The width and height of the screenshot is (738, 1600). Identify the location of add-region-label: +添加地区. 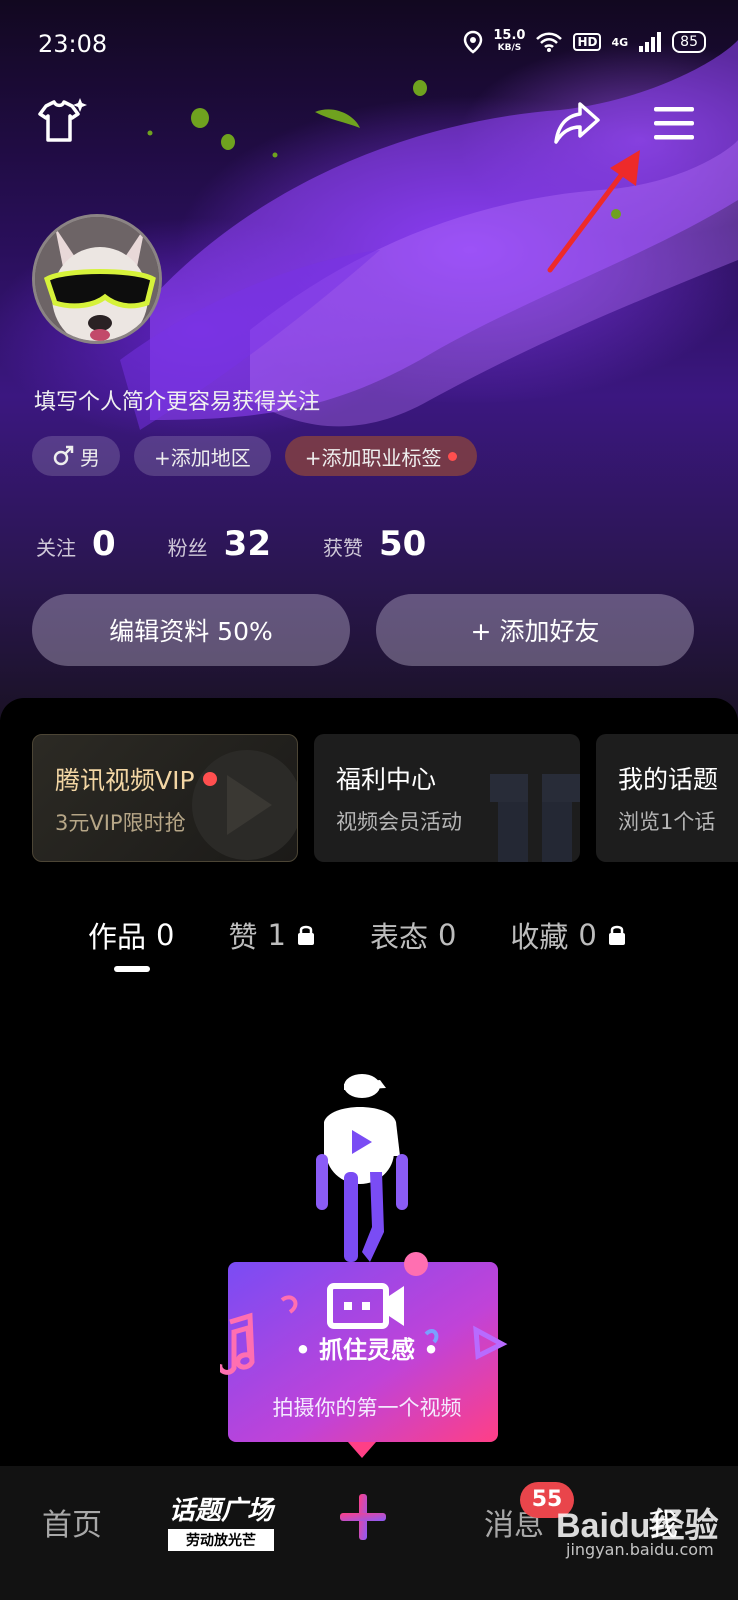
(202, 457).